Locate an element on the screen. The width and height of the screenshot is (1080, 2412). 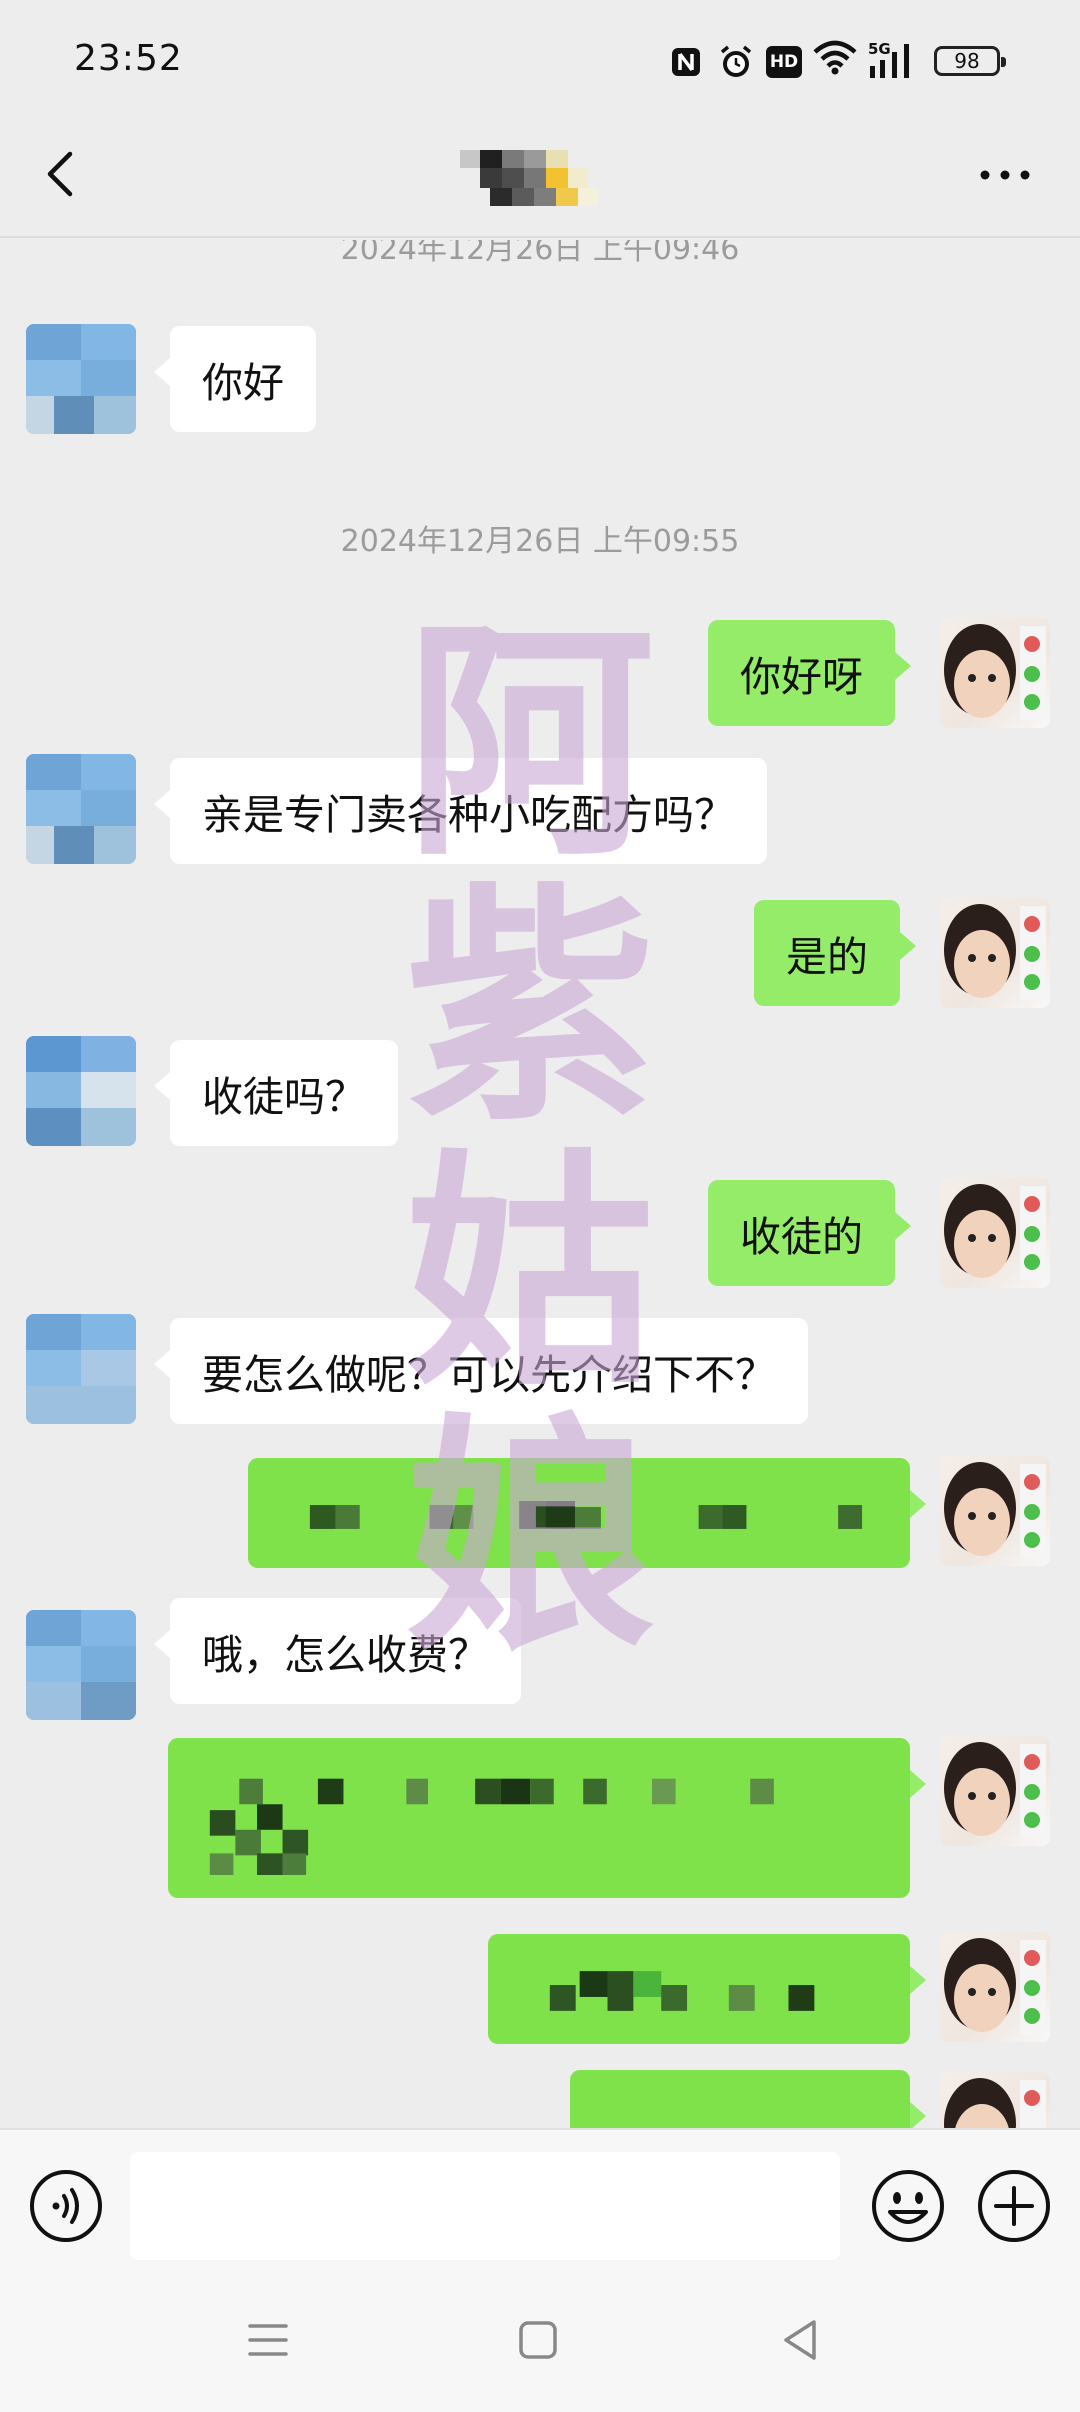
outgoing-message: 你好呀 is located at coordinates (809, 673).